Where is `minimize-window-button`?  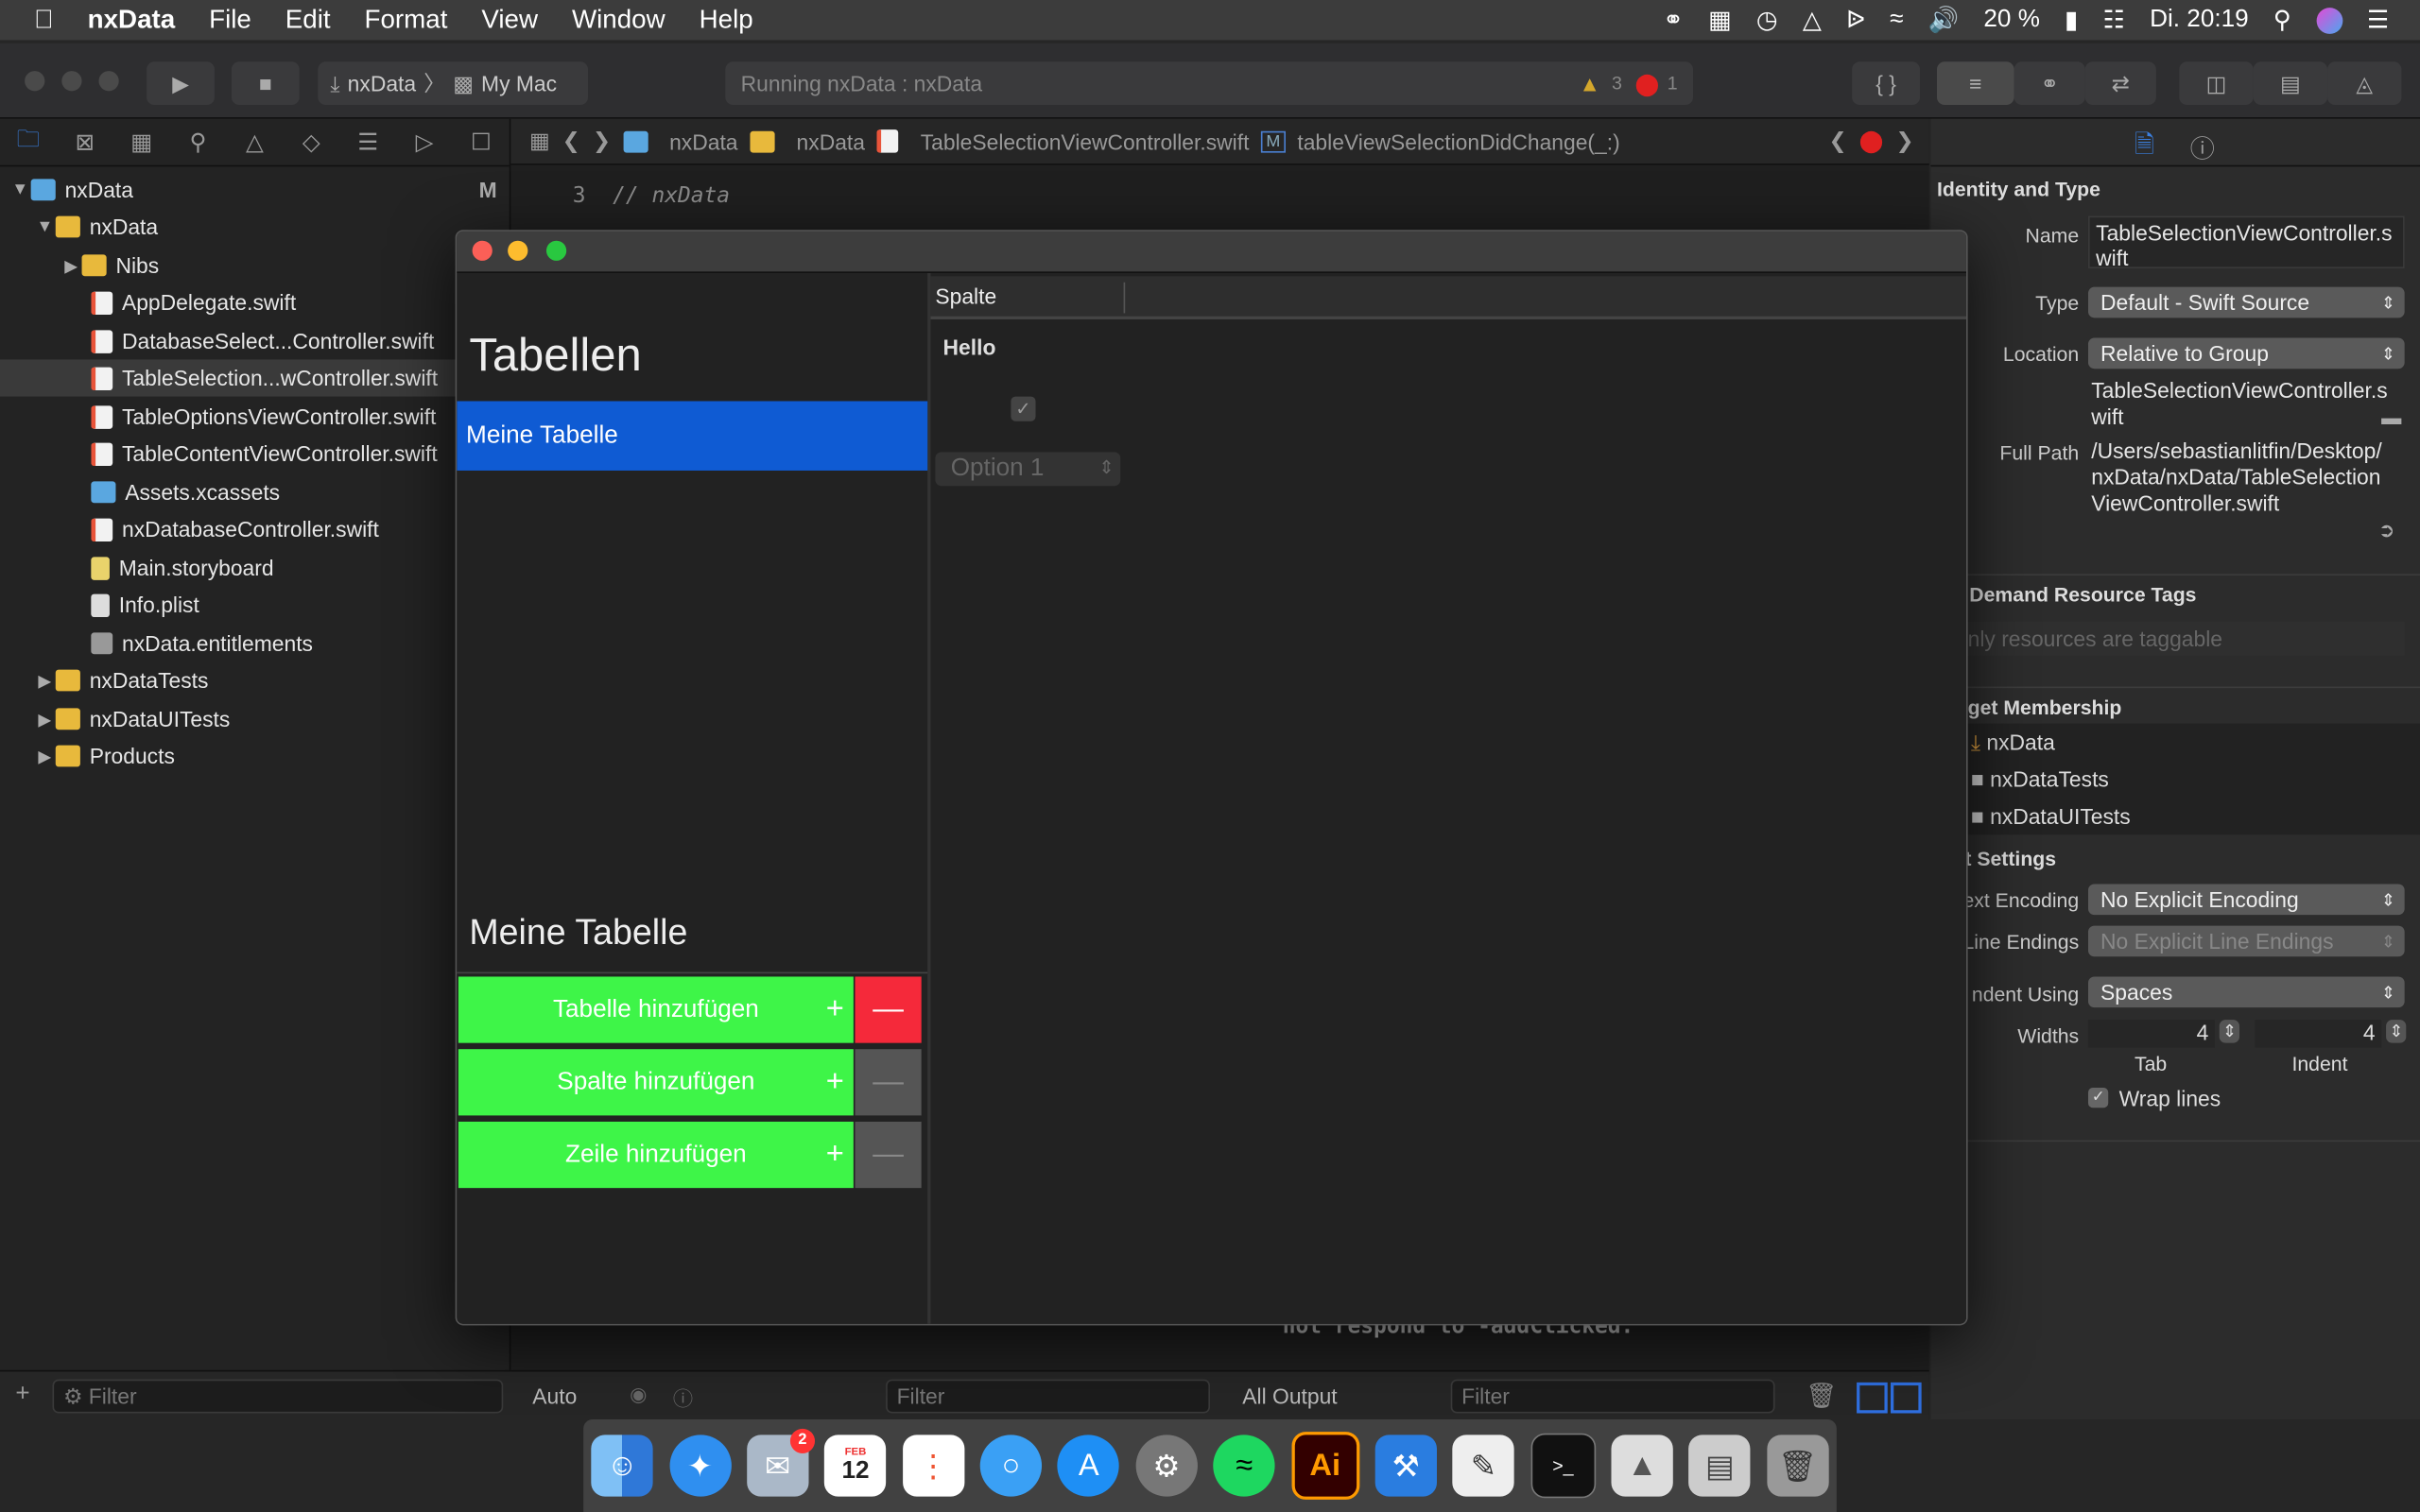
minimize-window-button is located at coordinates (71, 81).